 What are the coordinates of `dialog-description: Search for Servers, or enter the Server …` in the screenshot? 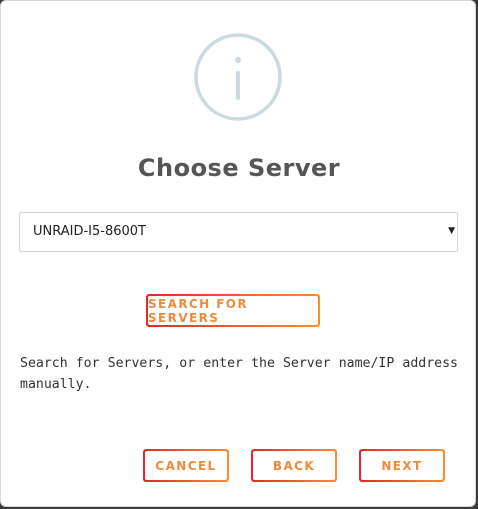 It's located at (239, 374).